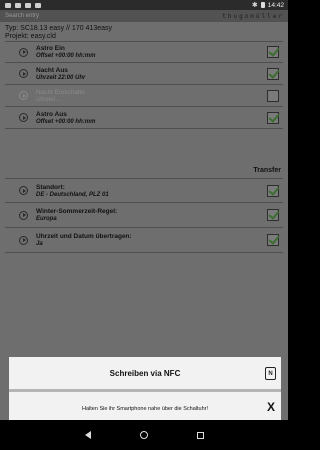 The image size is (320, 450). What do you see at coordinates (144, 118) in the screenshot?
I see `list-item: Astro Aus Offset +00:00 hh:mm` at bounding box center [144, 118].